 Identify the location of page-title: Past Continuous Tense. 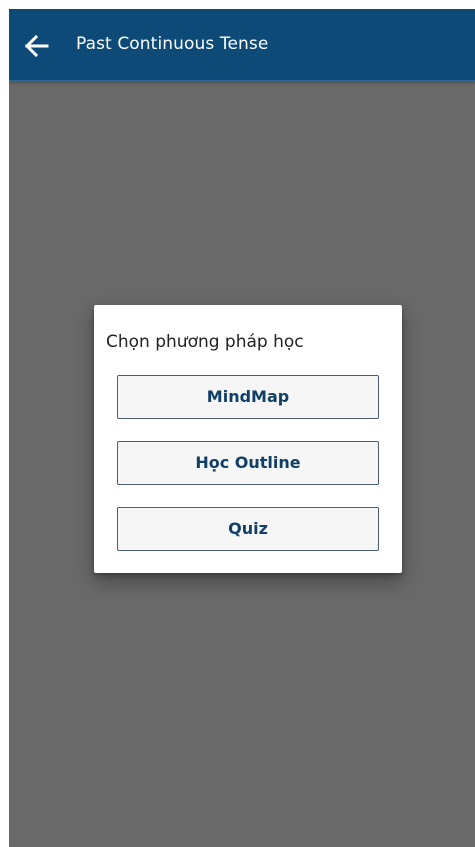
(172, 44).